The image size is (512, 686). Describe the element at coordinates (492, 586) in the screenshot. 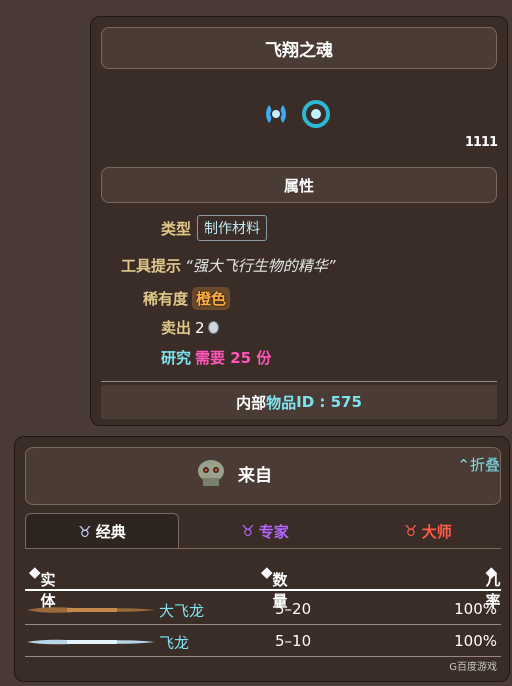

I see `sort-chance-button: 几率 ◆` at that location.